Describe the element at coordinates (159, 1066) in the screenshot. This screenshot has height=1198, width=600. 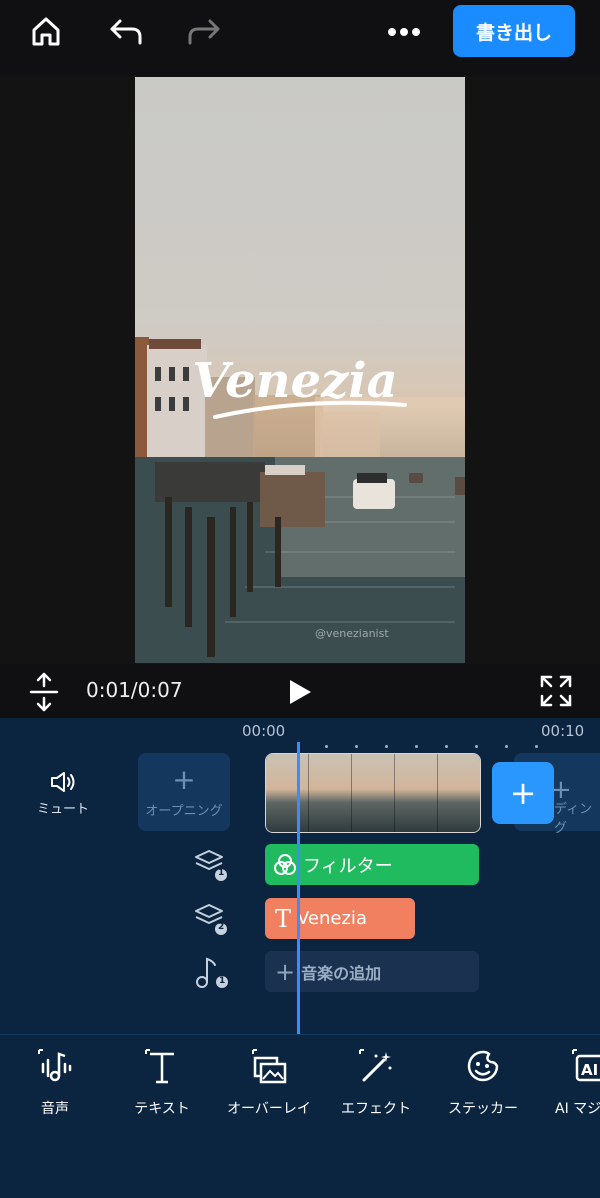
I see `text-icon` at that location.